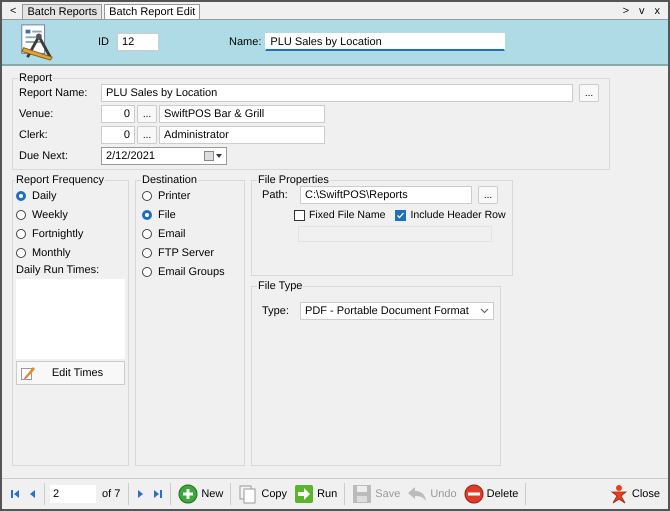 The height and width of the screenshot is (511, 670). I want to click on edit-times-button: Edit Times, so click(70, 373).